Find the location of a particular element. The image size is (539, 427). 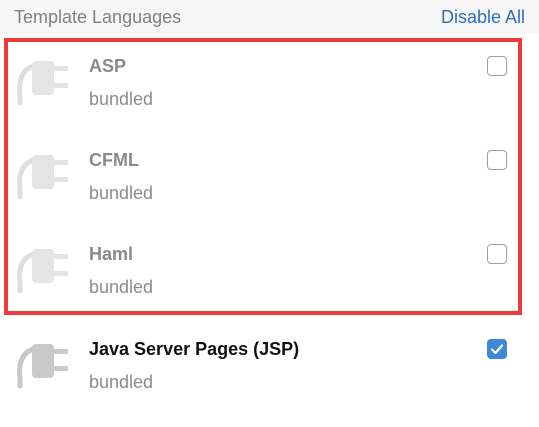

plugin-name: Java Server Pages (JSP) is located at coordinates (194, 349).